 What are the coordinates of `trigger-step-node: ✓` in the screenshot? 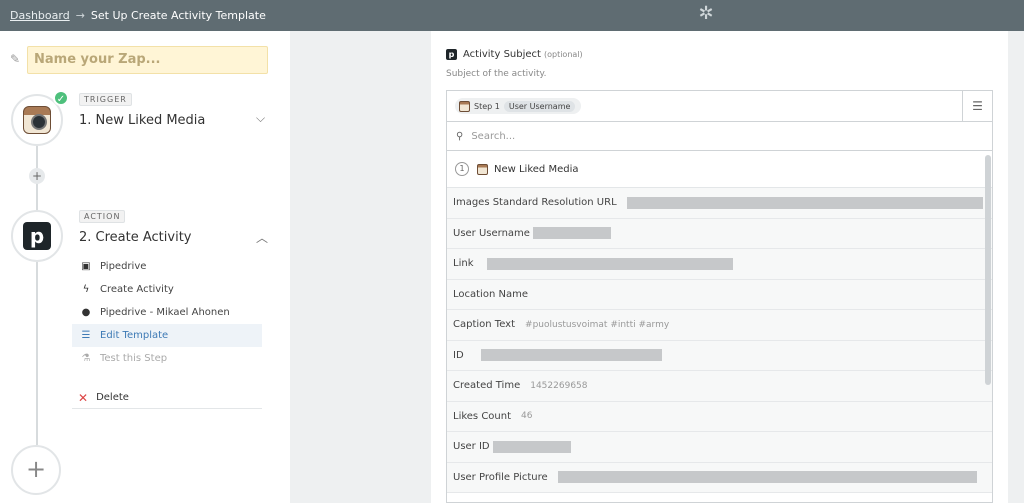 It's located at (40, 118).